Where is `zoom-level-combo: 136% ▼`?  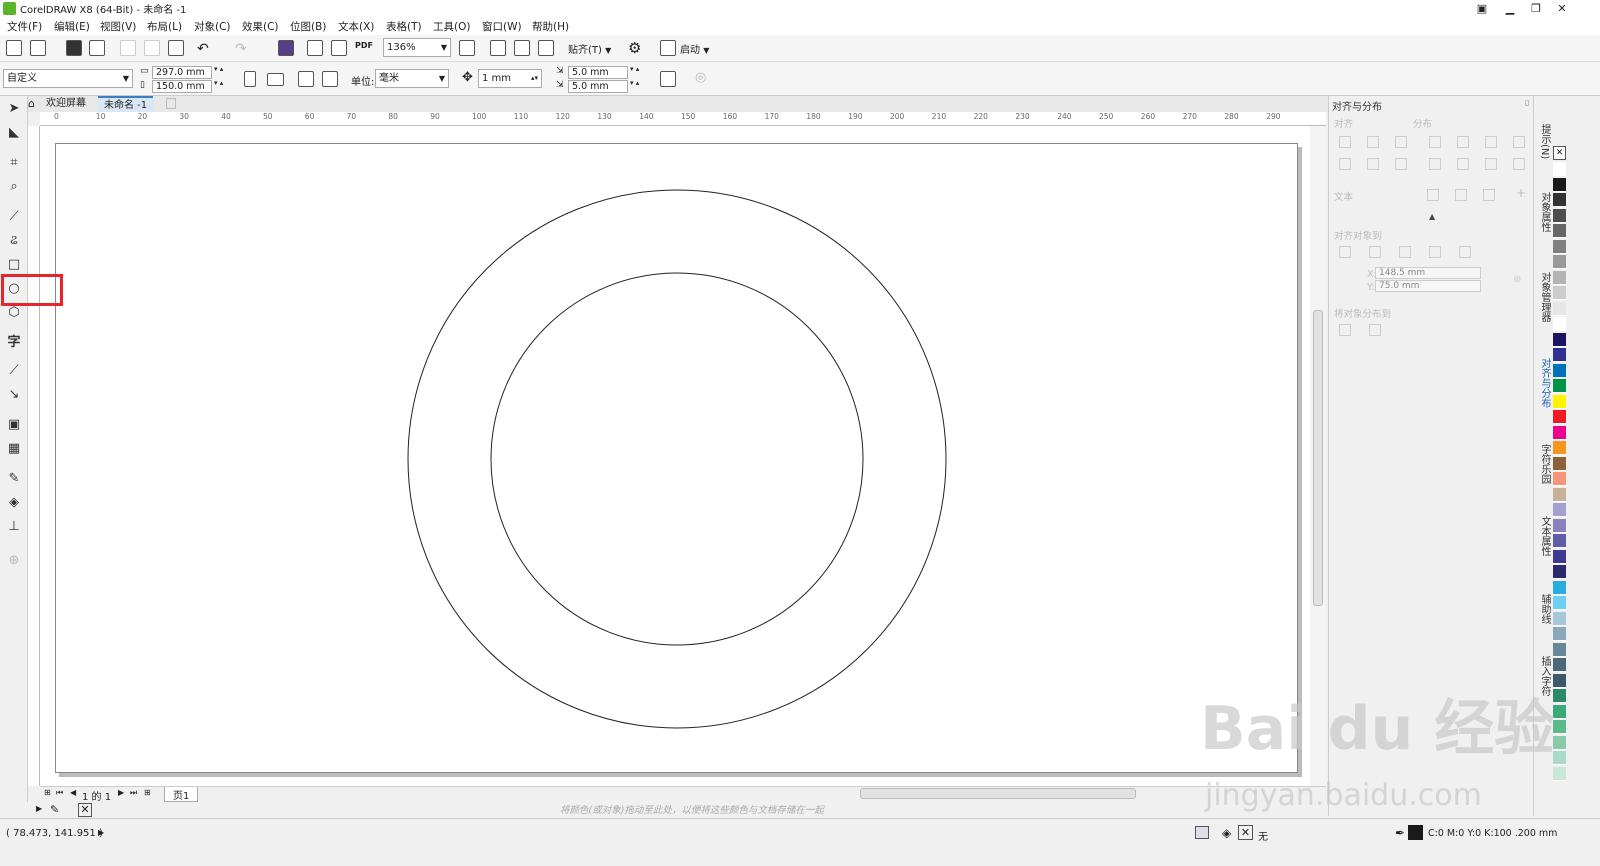 zoom-level-combo: 136% ▼ is located at coordinates (417, 47).